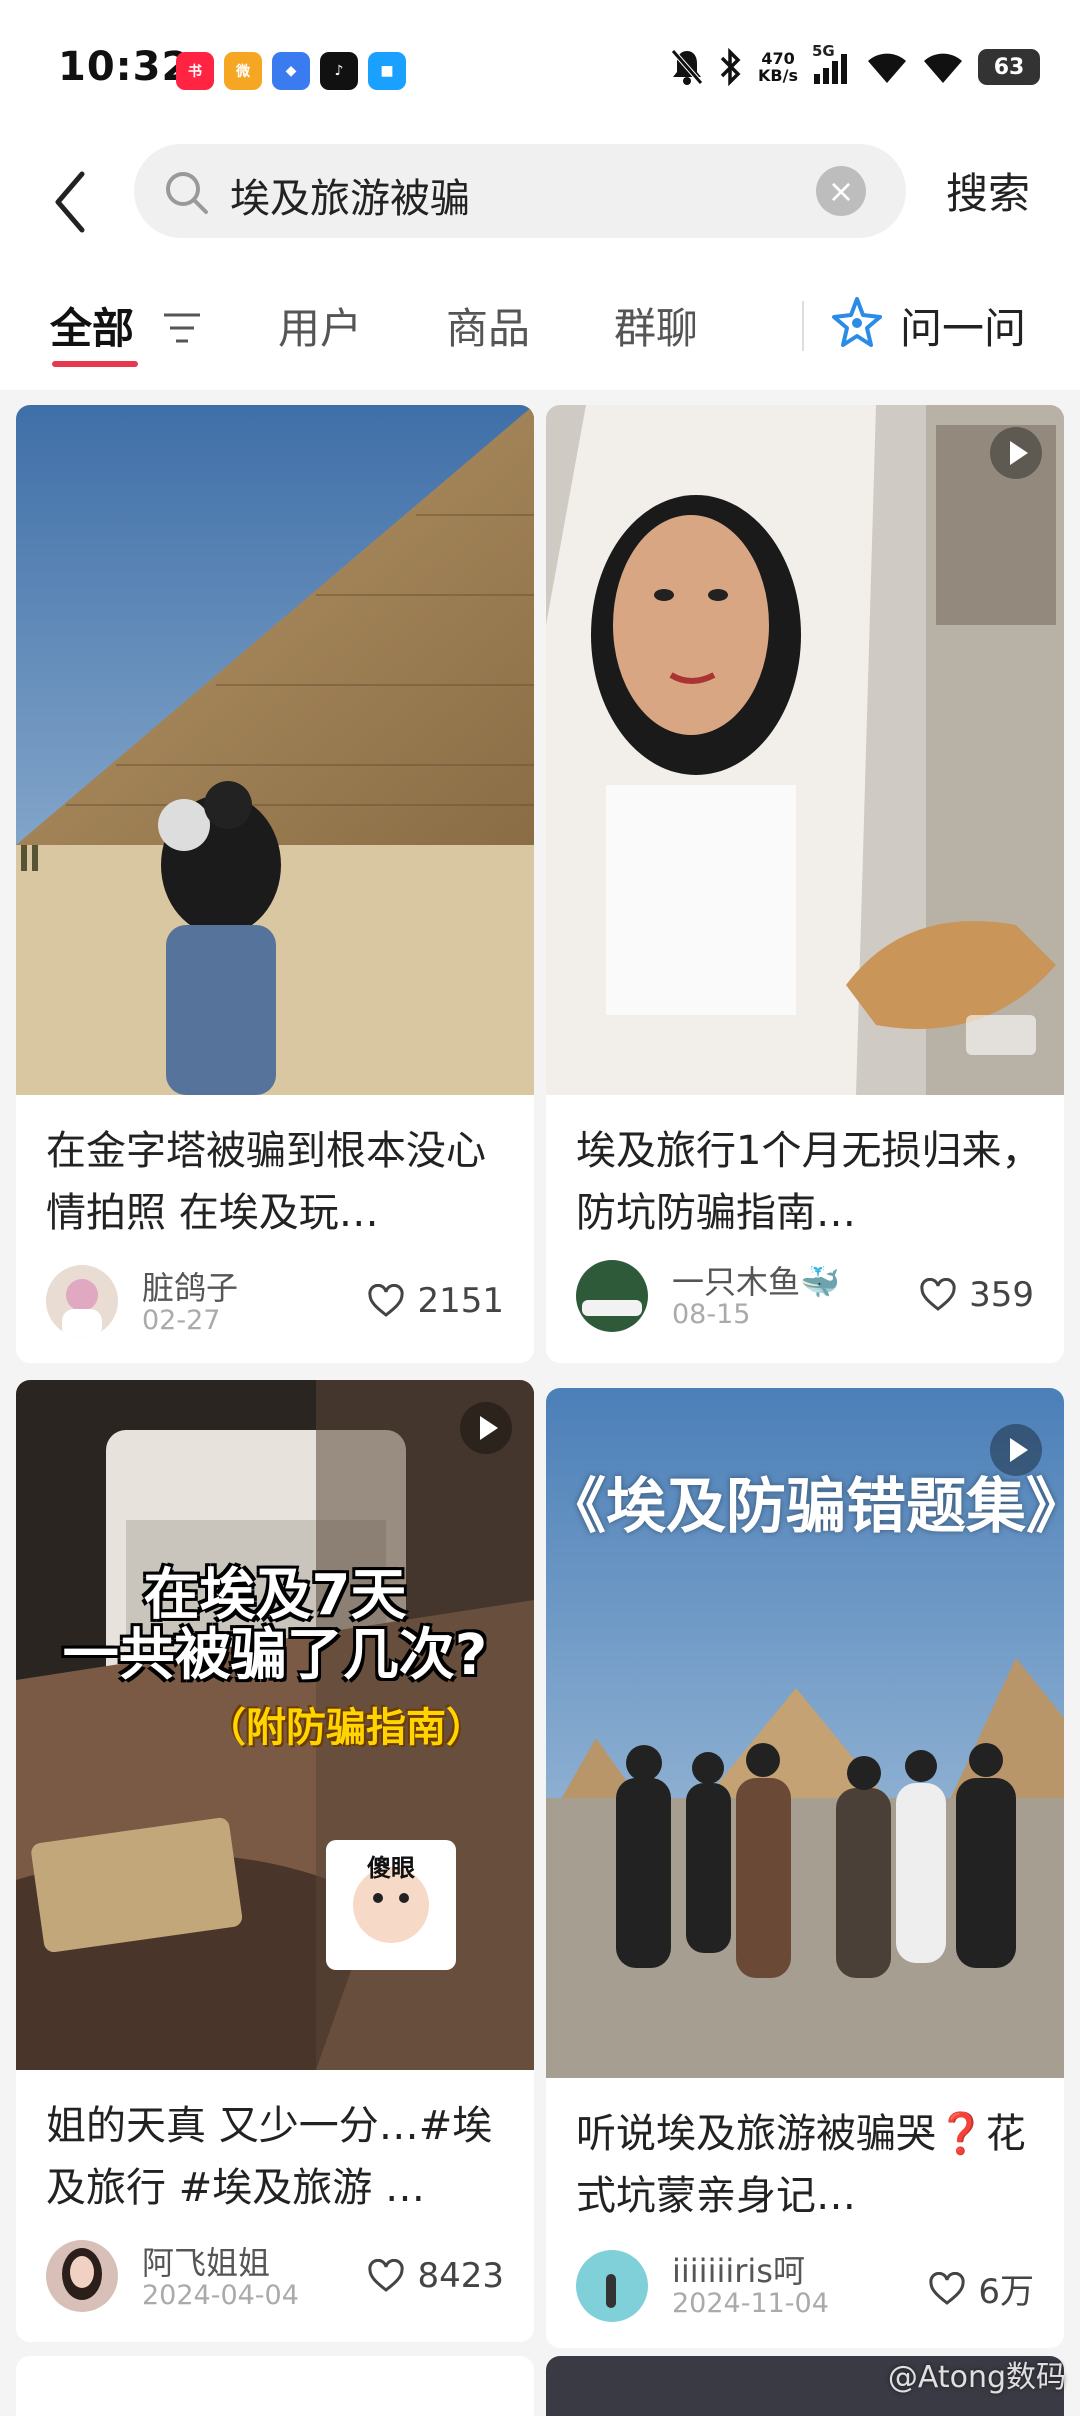 Image resolution: width=1080 pixels, height=2416 pixels. Describe the element at coordinates (206, 2261) in the screenshot. I see `author-name: 阿飞姐姐` at that location.